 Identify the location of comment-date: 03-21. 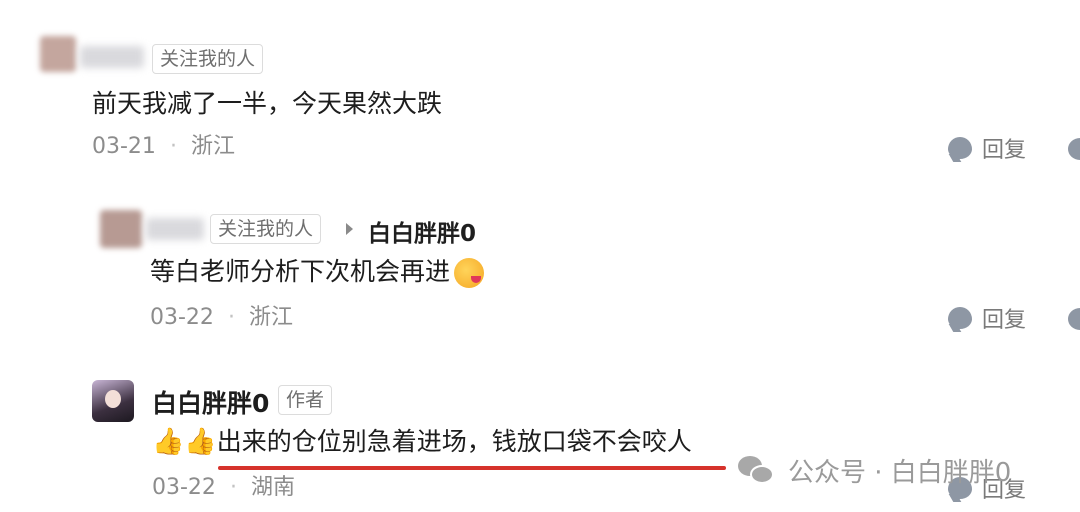
(124, 146).